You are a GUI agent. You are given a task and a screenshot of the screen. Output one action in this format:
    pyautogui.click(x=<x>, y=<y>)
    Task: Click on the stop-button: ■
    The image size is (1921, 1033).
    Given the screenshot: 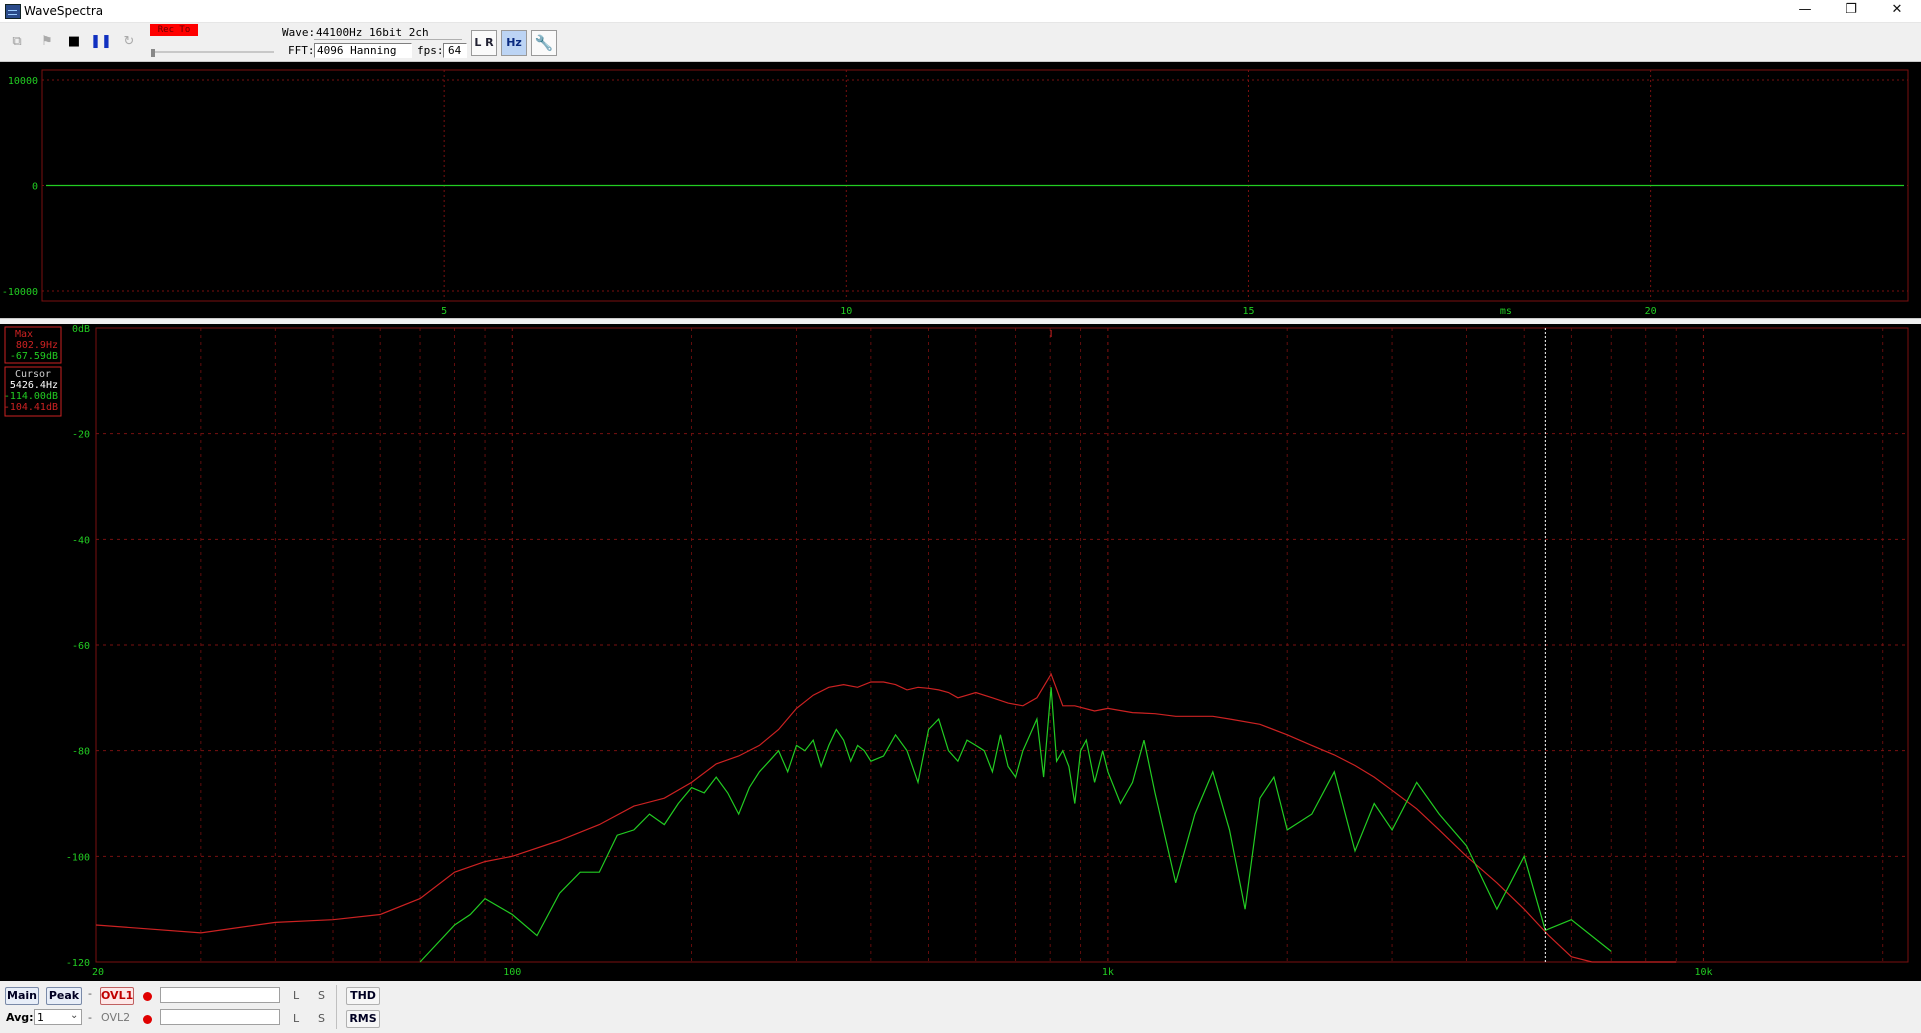 What is the action you would take?
    pyautogui.click(x=74, y=42)
    